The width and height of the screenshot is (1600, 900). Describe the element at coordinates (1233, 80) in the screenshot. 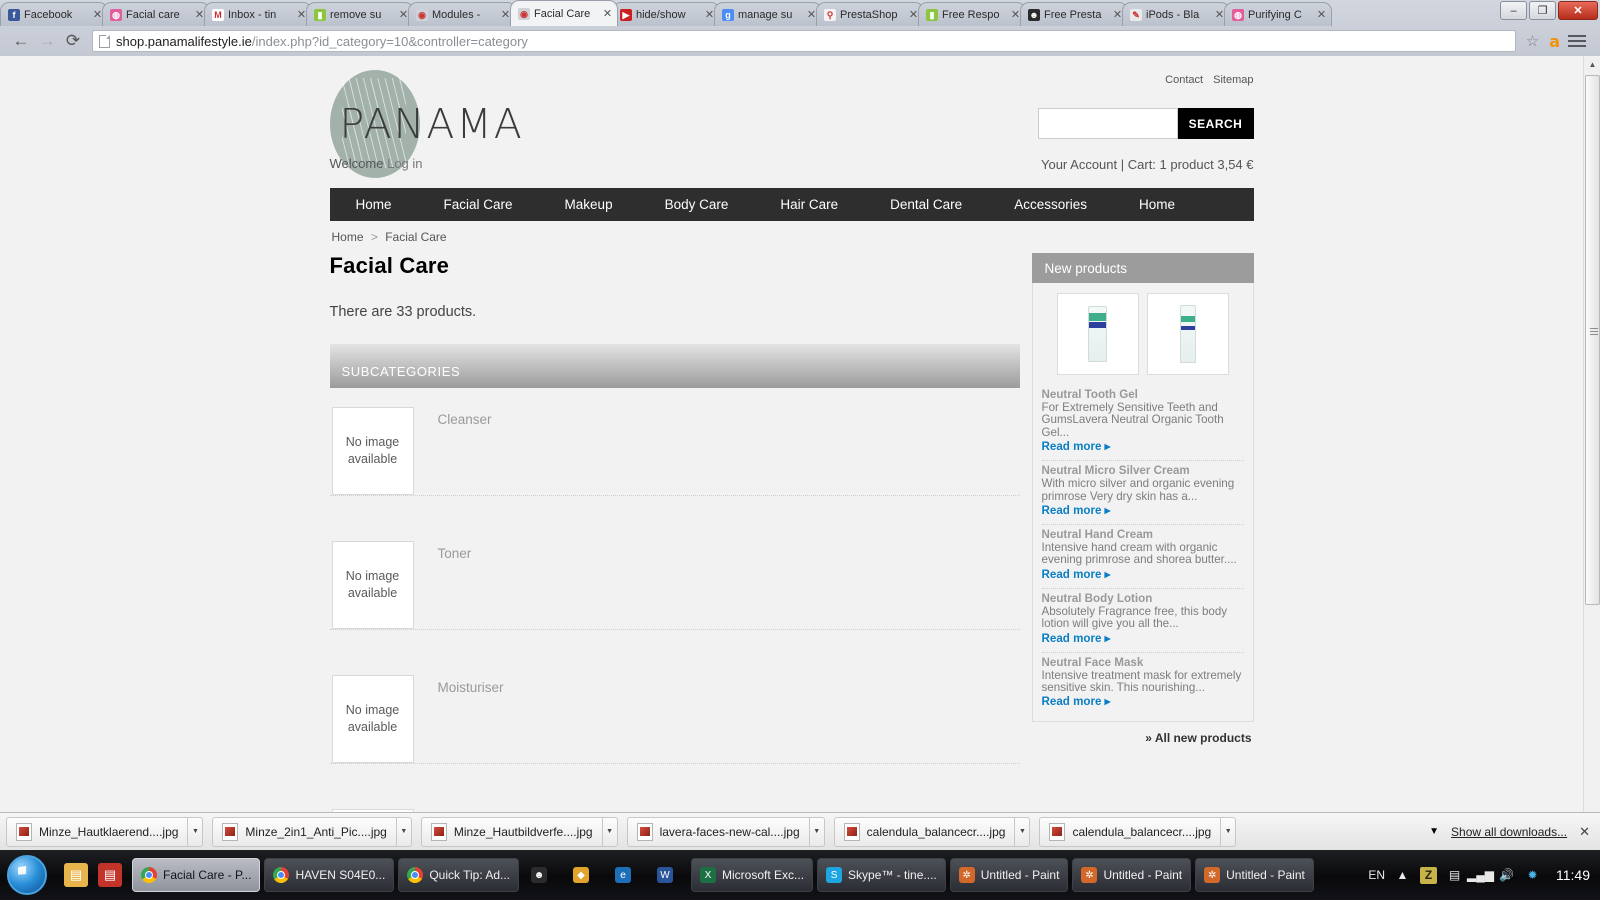

I see `sitemap-link: Sitemap` at that location.